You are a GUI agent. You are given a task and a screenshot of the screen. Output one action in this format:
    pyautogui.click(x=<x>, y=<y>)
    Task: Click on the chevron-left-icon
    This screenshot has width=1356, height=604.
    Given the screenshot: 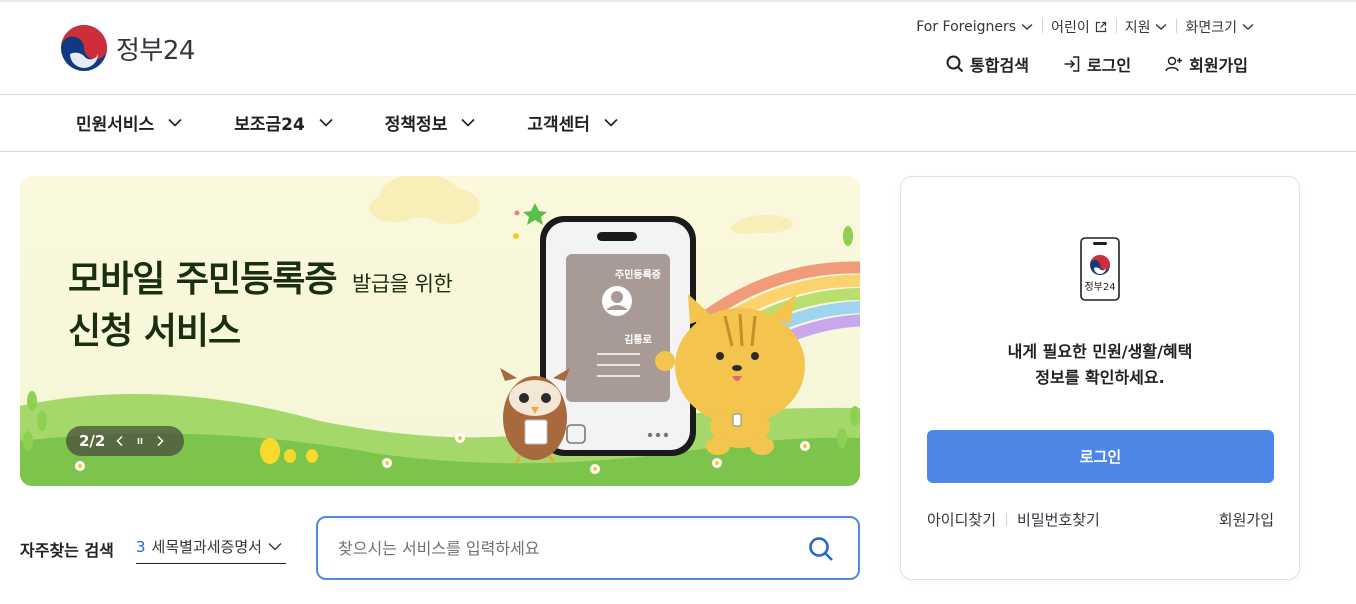 What is the action you would take?
    pyautogui.click(x=120, y=441)
    